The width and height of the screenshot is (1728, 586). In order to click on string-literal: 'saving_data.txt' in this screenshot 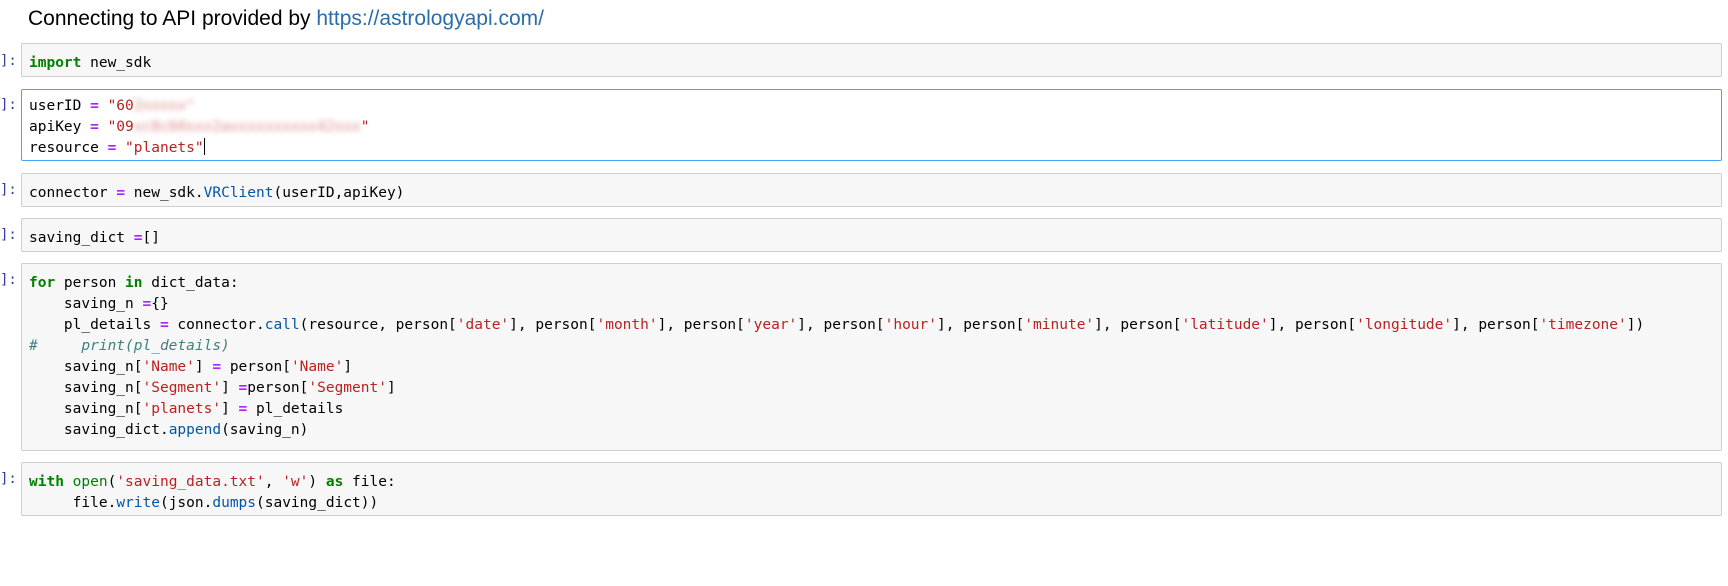, I will do `click(190, 482)`.